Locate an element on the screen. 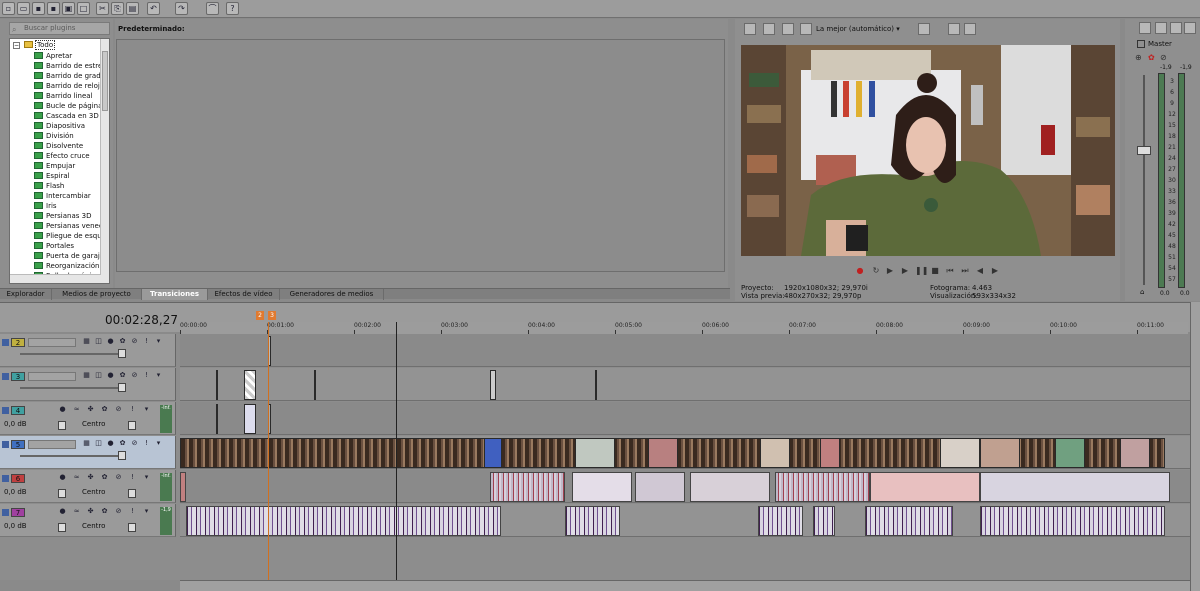 The image size is (1200, 591). tab-explorer: Explorador is located at coordinates (26, 294).